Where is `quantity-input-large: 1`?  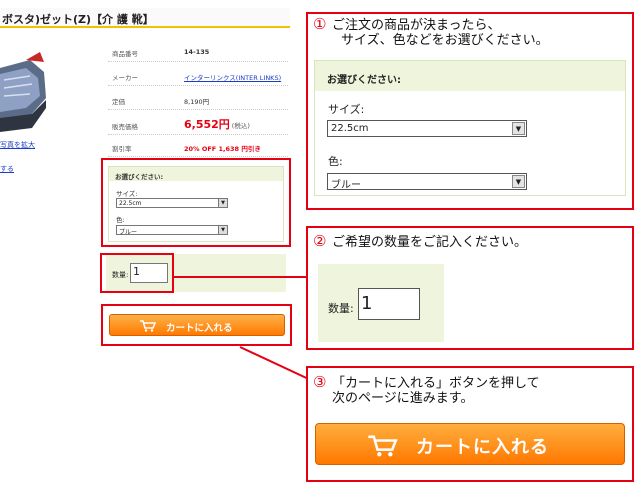 quantity-input-large: 1 is located at coordinates (389, 304).